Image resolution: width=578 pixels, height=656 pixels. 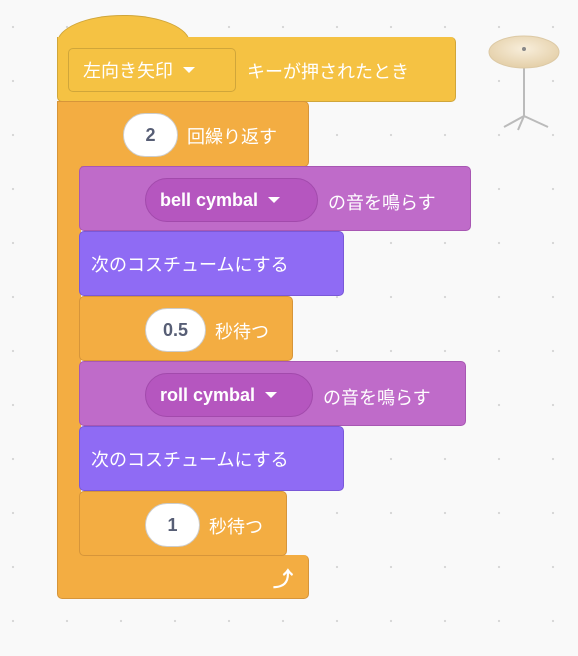 I want to click on cymbal-sprite-icon, so click(x=524, y=83).